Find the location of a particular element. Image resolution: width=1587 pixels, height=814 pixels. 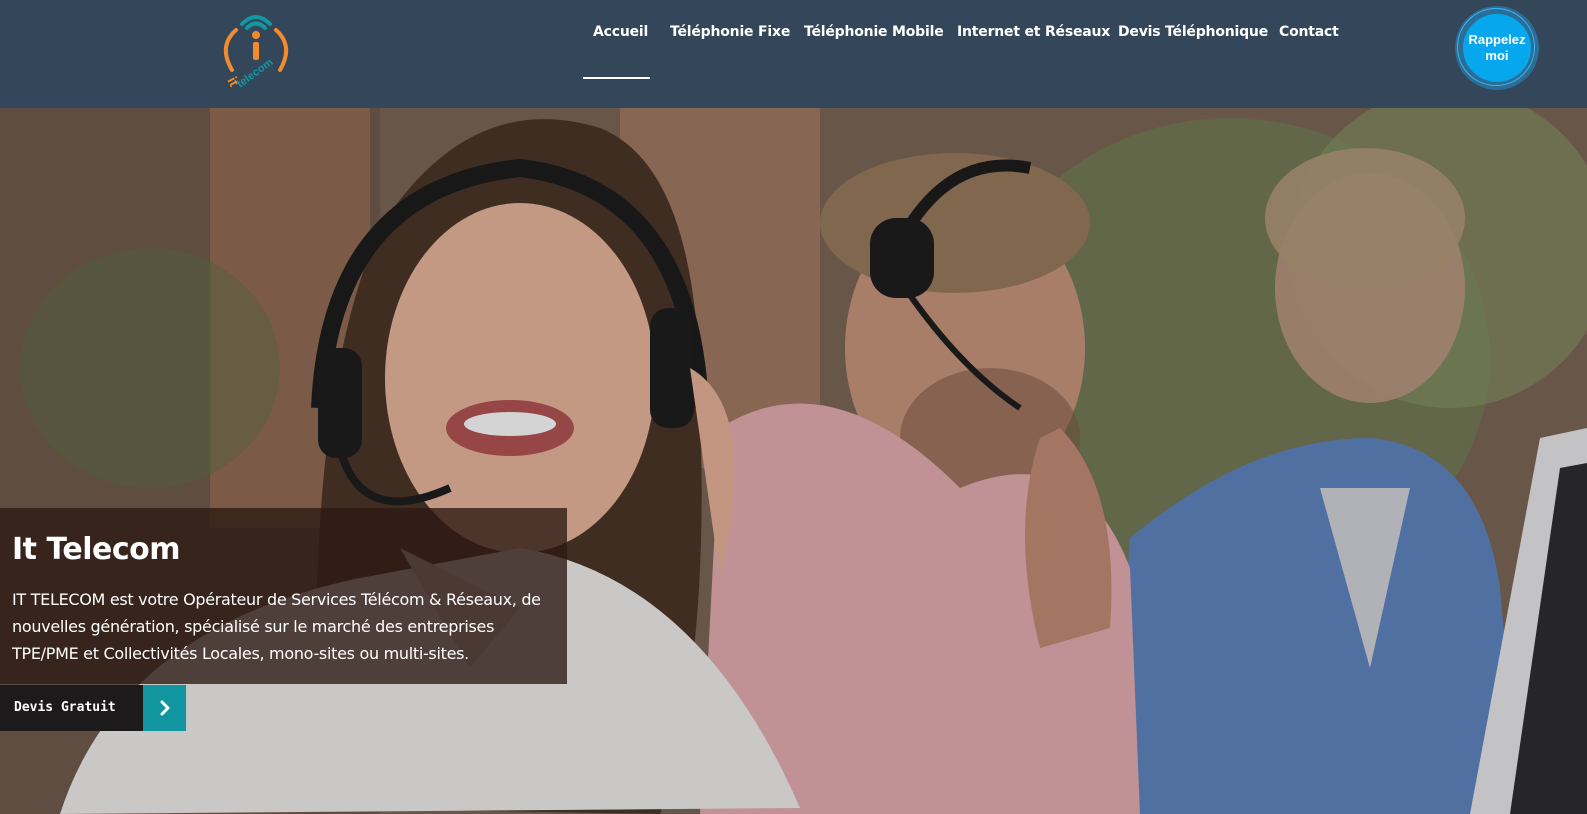

hero-title: It Telecom is located at coordinates (96, 549).